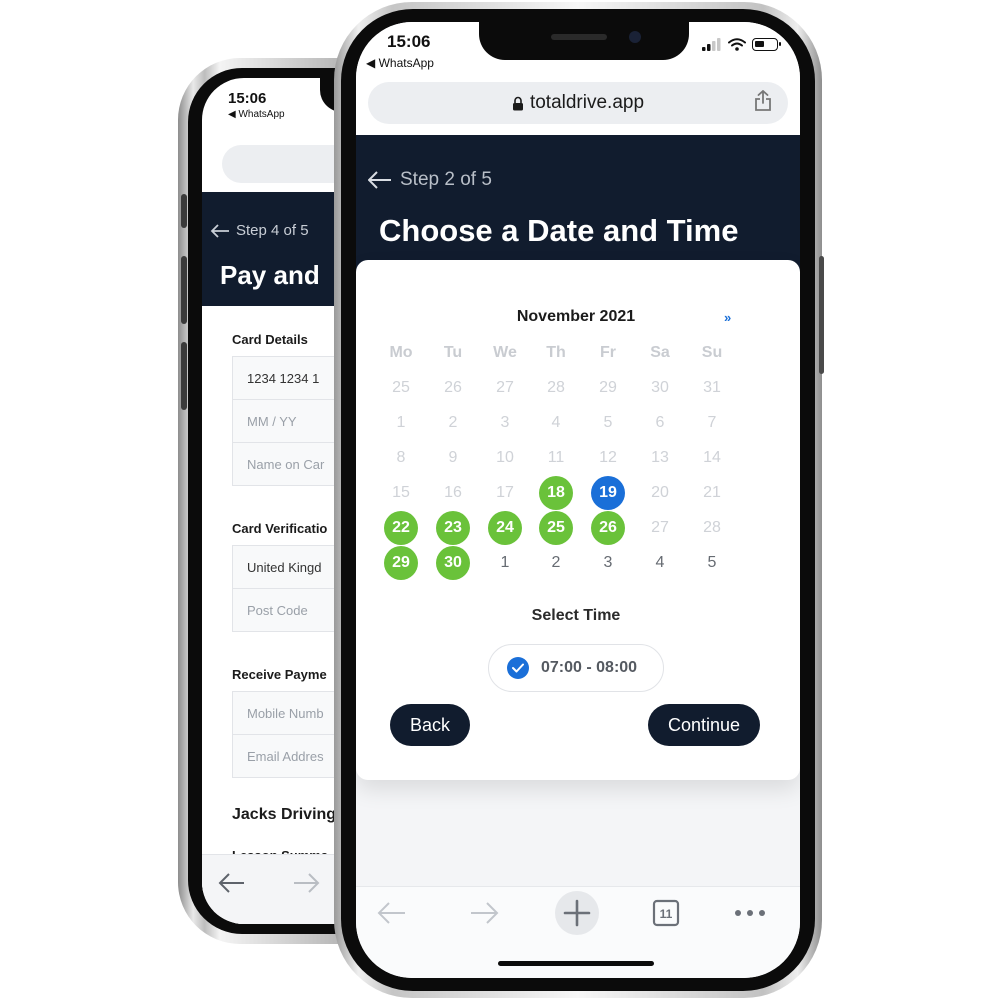 This screenshot has width=1000, height=1000. Describe the element at coordinates (401, 492) in the screenshot. I see `calendar-day: 15` at that location.